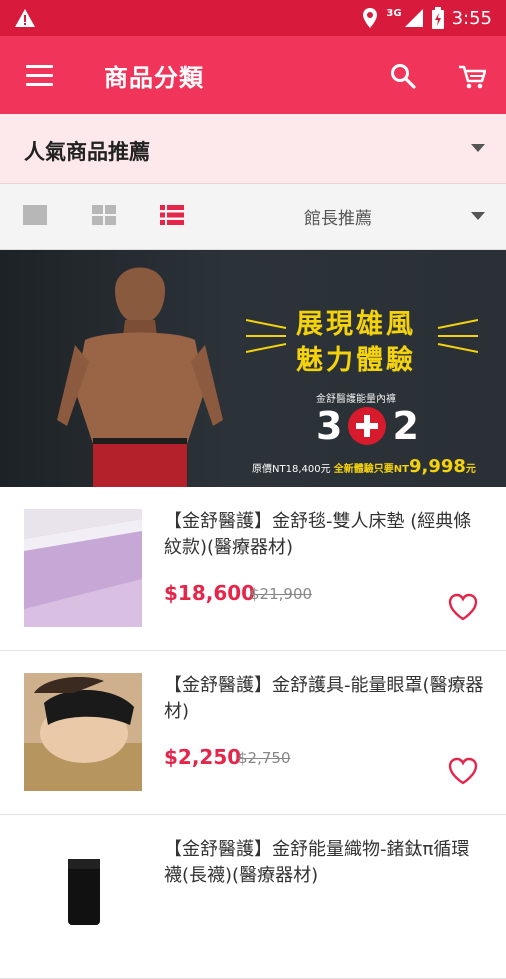  Describe the element at coordinates (154, 78) in the screenshot. I see `page-title: 商品分類` at that location.